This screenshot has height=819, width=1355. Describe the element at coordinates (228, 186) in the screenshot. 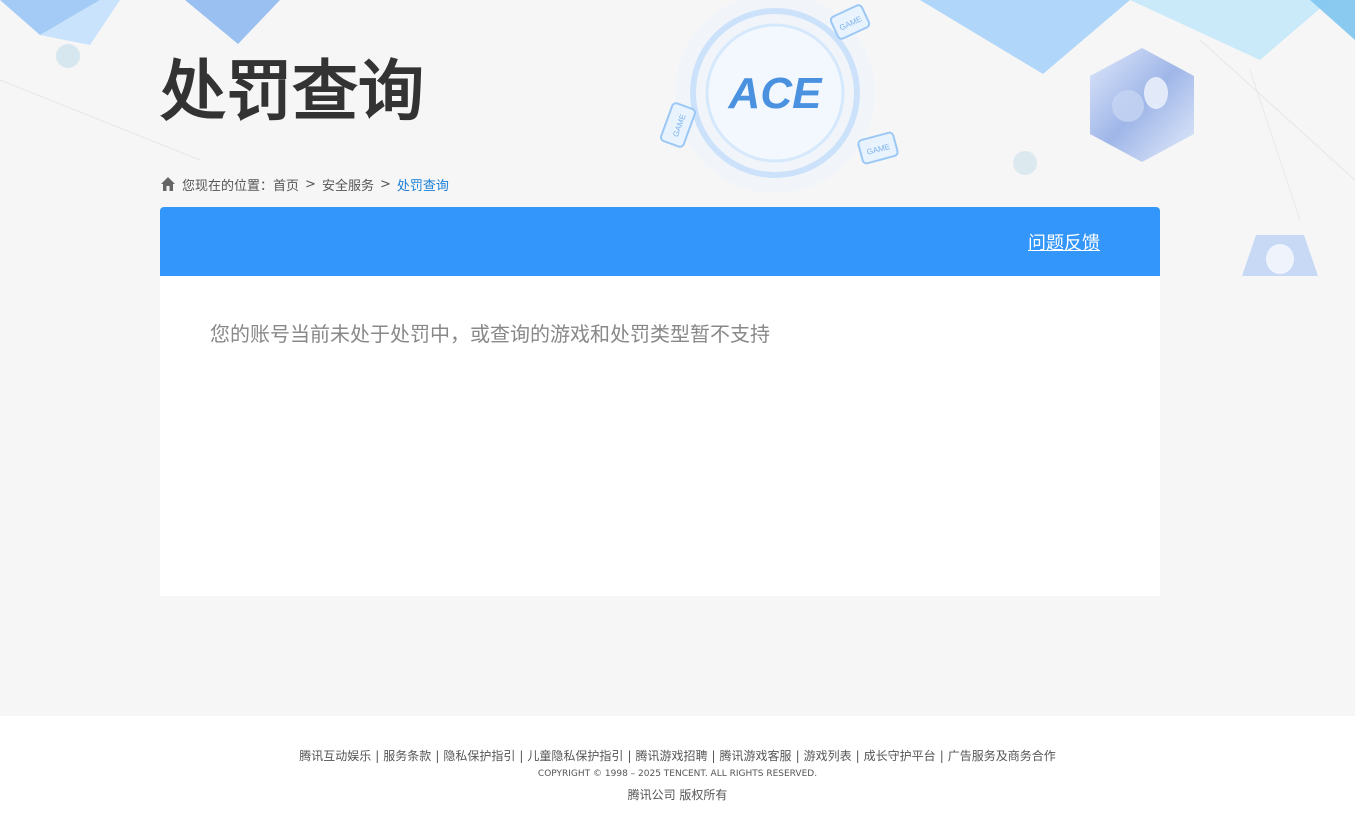

I see `breadcrumb-prefix: 您现在的位置：` at that location.